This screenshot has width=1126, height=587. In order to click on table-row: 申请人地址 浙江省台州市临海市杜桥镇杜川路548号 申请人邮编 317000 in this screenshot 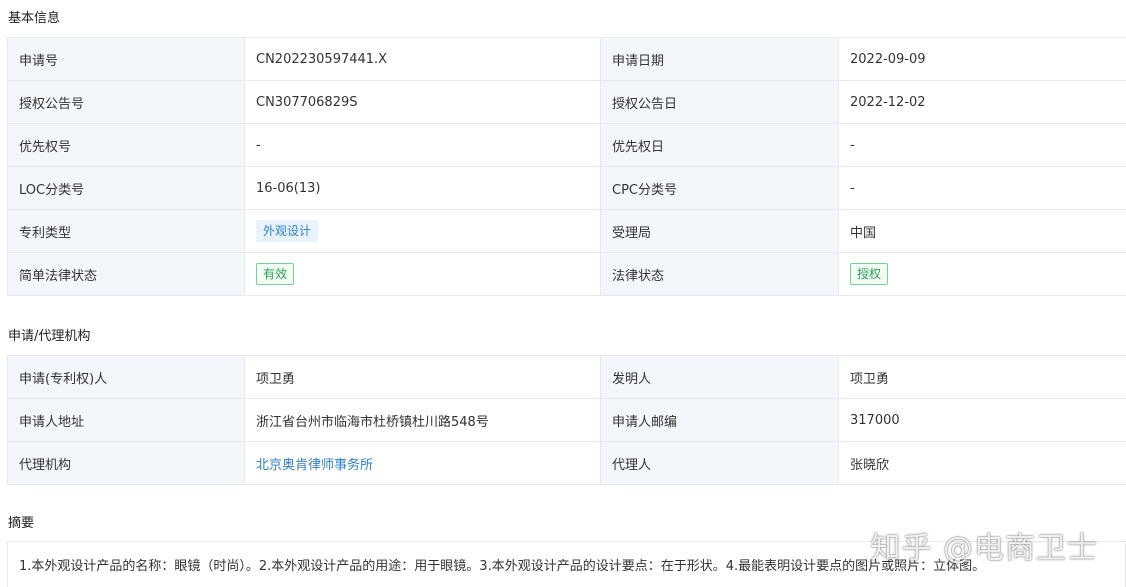, I will do `click(566, 420)`.